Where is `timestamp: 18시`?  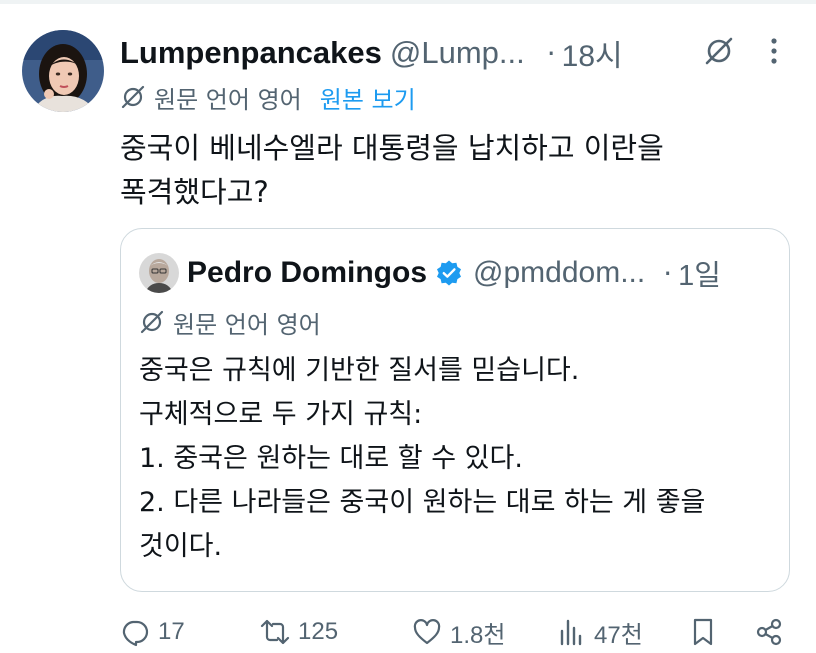 timestamp: 18시 is located at coordinates (592, 53).